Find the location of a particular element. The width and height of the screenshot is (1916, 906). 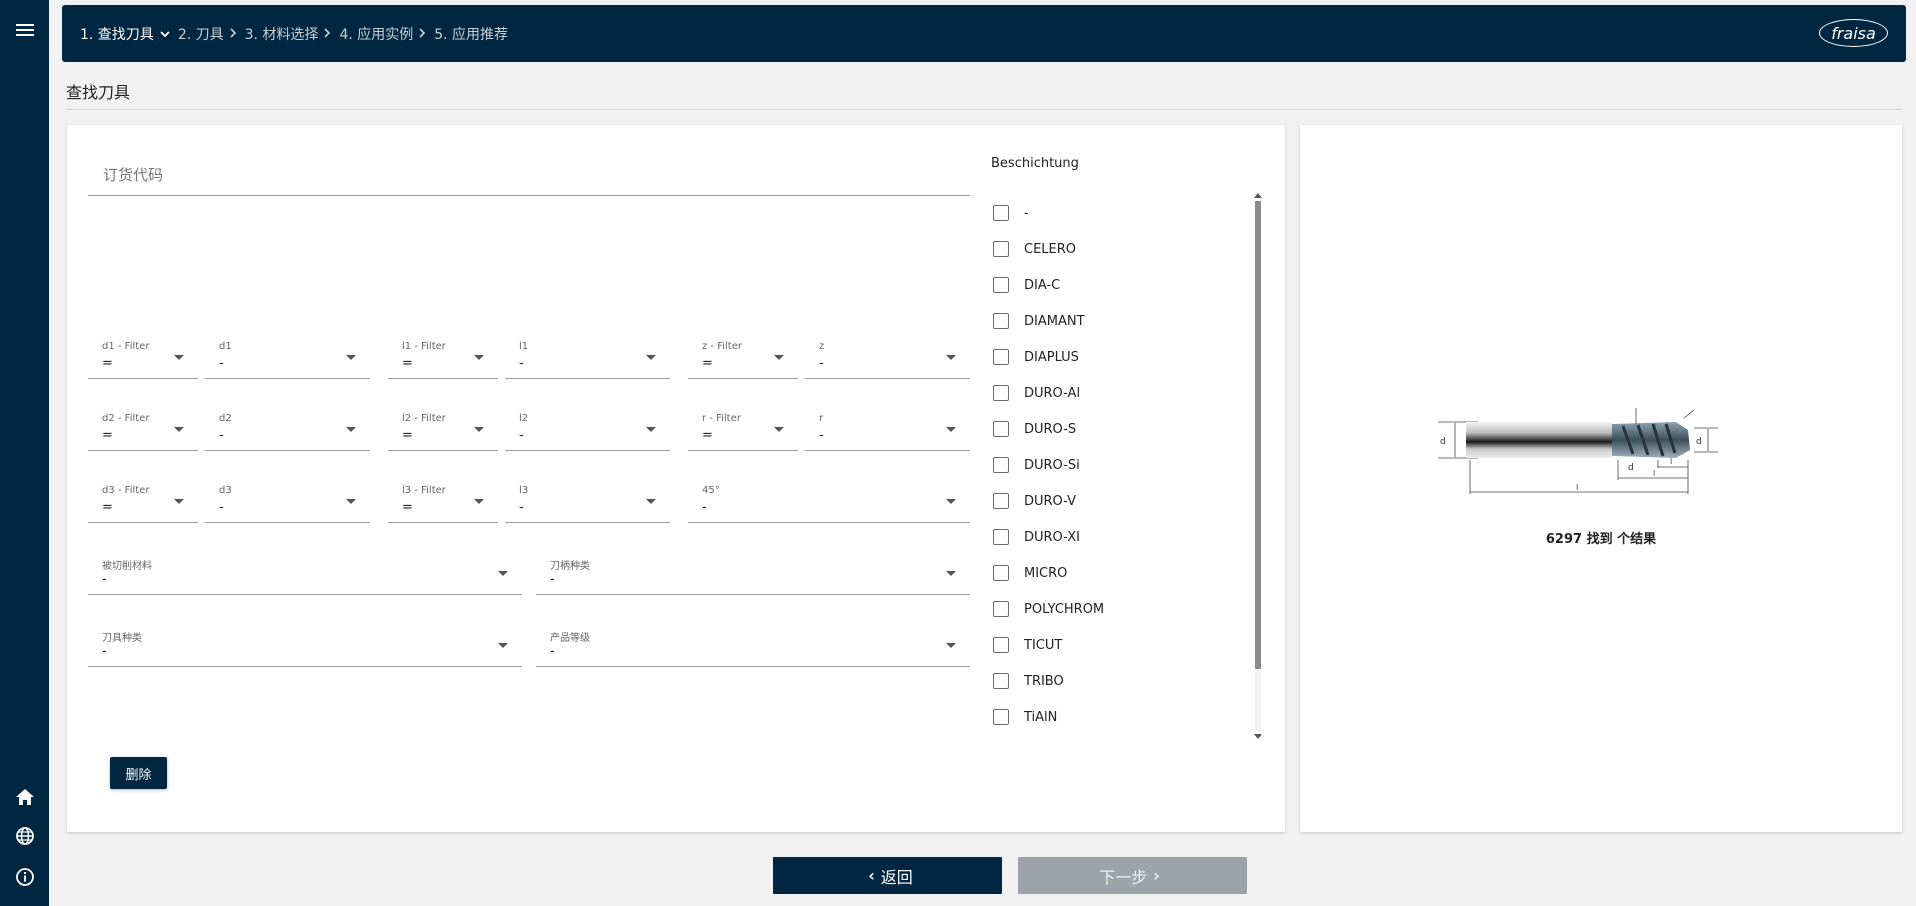

l3-select: l3 - is located at coordinates (587, 498).